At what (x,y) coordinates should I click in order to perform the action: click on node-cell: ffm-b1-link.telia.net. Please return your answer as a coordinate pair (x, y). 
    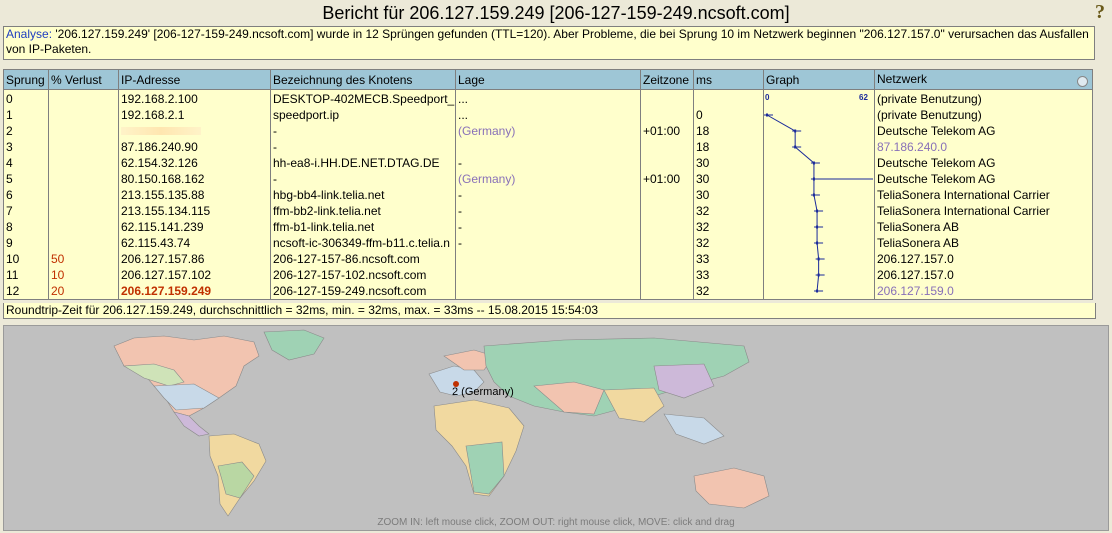
    Looking at the image, I should click on (363, 227).